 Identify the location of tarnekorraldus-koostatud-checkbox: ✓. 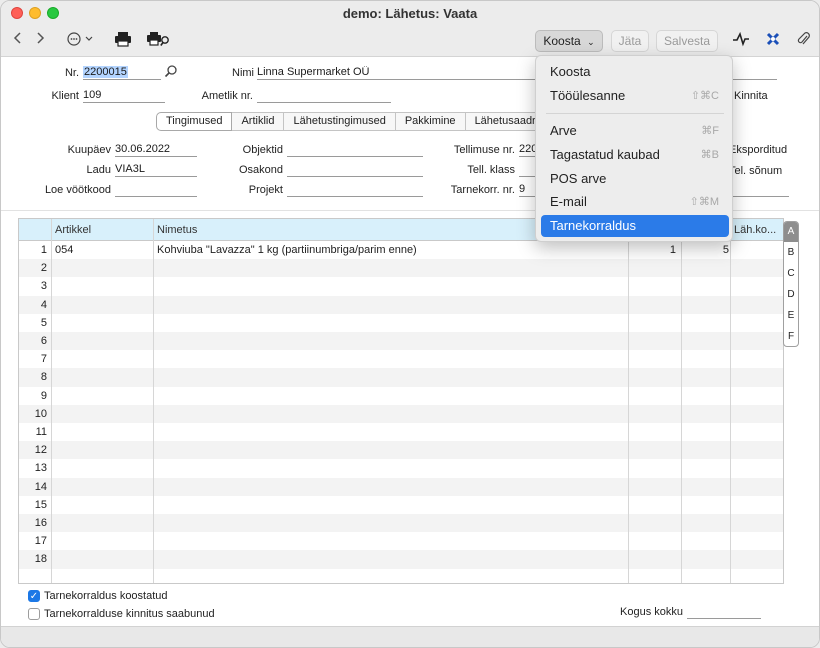
(34, 596).